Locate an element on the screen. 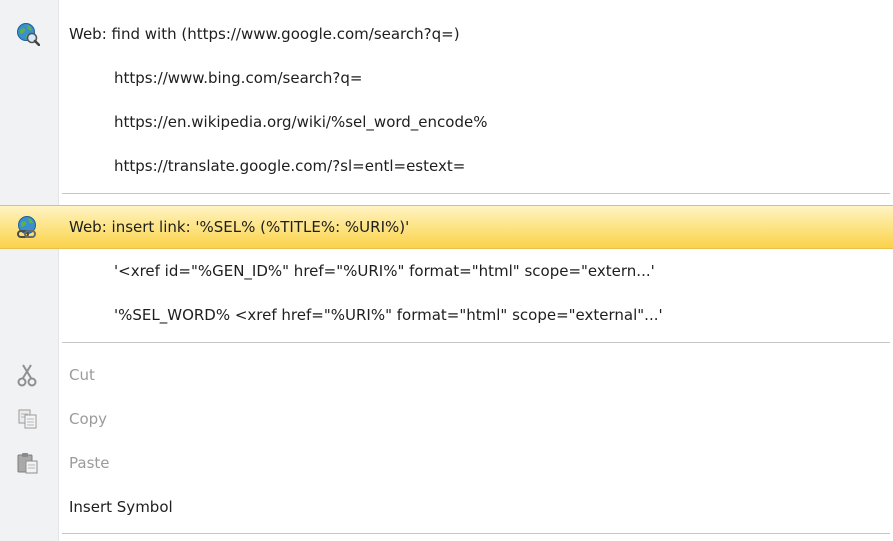 The width and height of the screenshot is (893, 541). menu-item-paste: Paste is located at coordinates (446, 463).